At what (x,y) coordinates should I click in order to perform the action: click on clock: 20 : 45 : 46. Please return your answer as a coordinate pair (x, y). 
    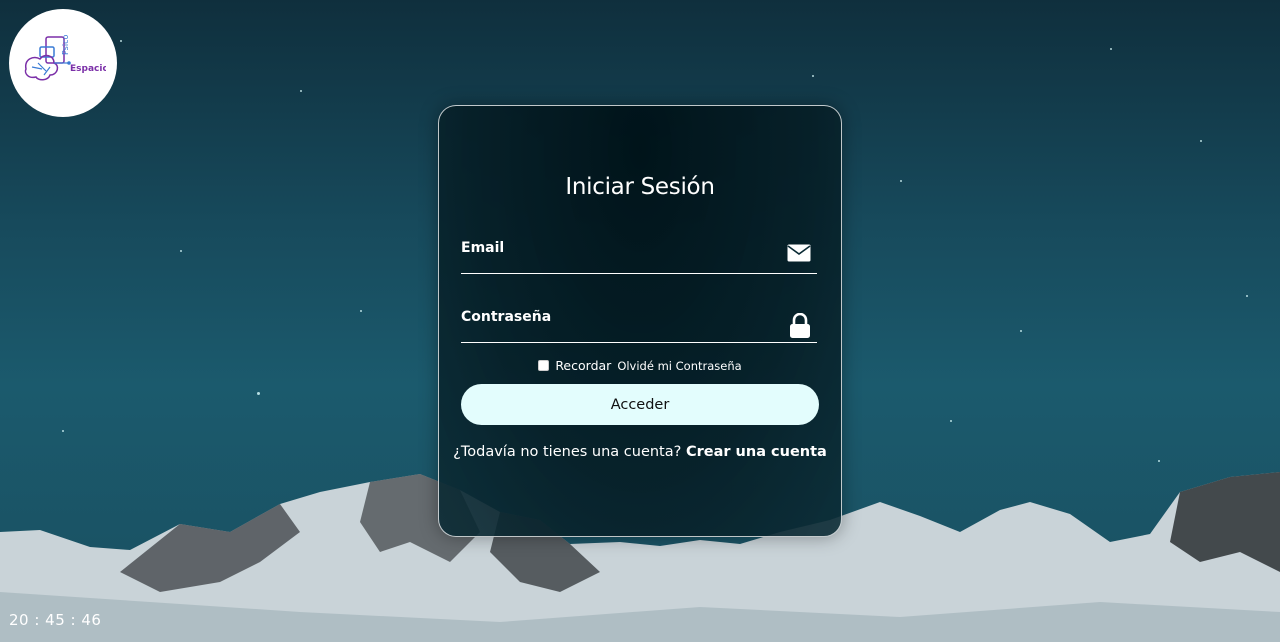
    Looking at the image, I should click on (55, 620).